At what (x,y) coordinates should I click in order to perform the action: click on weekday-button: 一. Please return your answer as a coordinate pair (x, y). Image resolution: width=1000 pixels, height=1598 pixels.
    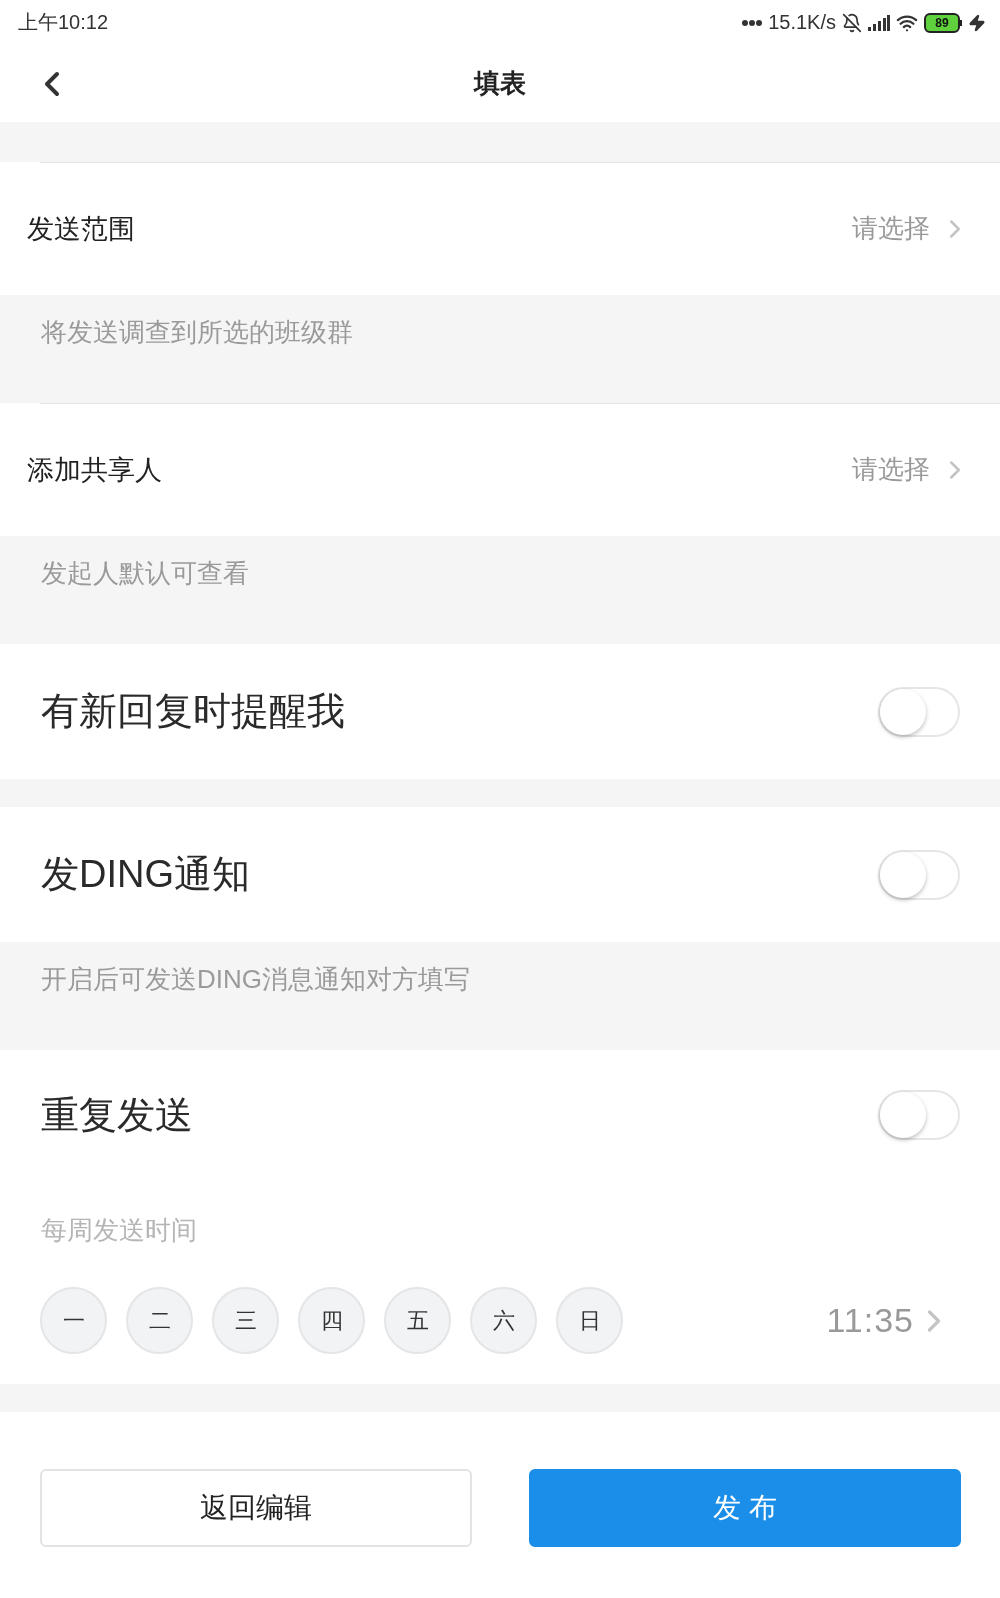
    Looking at the image, I should click on (73, 1320).